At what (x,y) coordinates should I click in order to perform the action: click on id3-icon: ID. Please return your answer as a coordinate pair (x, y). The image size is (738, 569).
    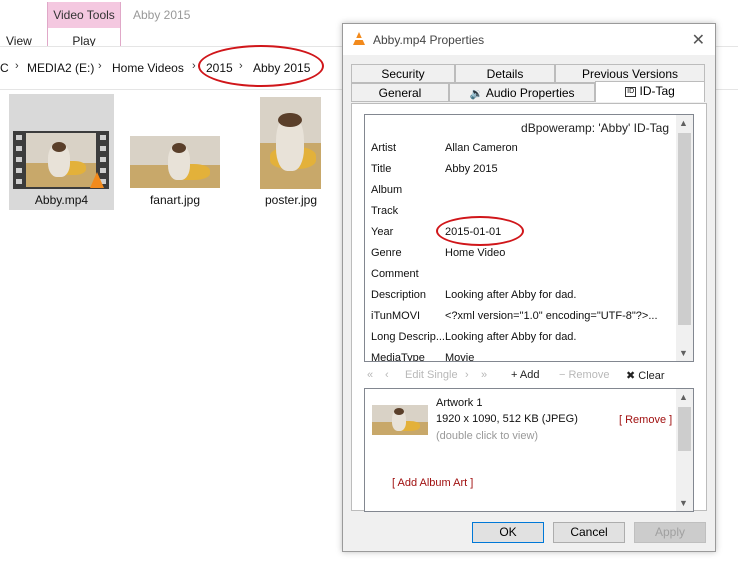
    Looking at the image, I should click on (631, 91).